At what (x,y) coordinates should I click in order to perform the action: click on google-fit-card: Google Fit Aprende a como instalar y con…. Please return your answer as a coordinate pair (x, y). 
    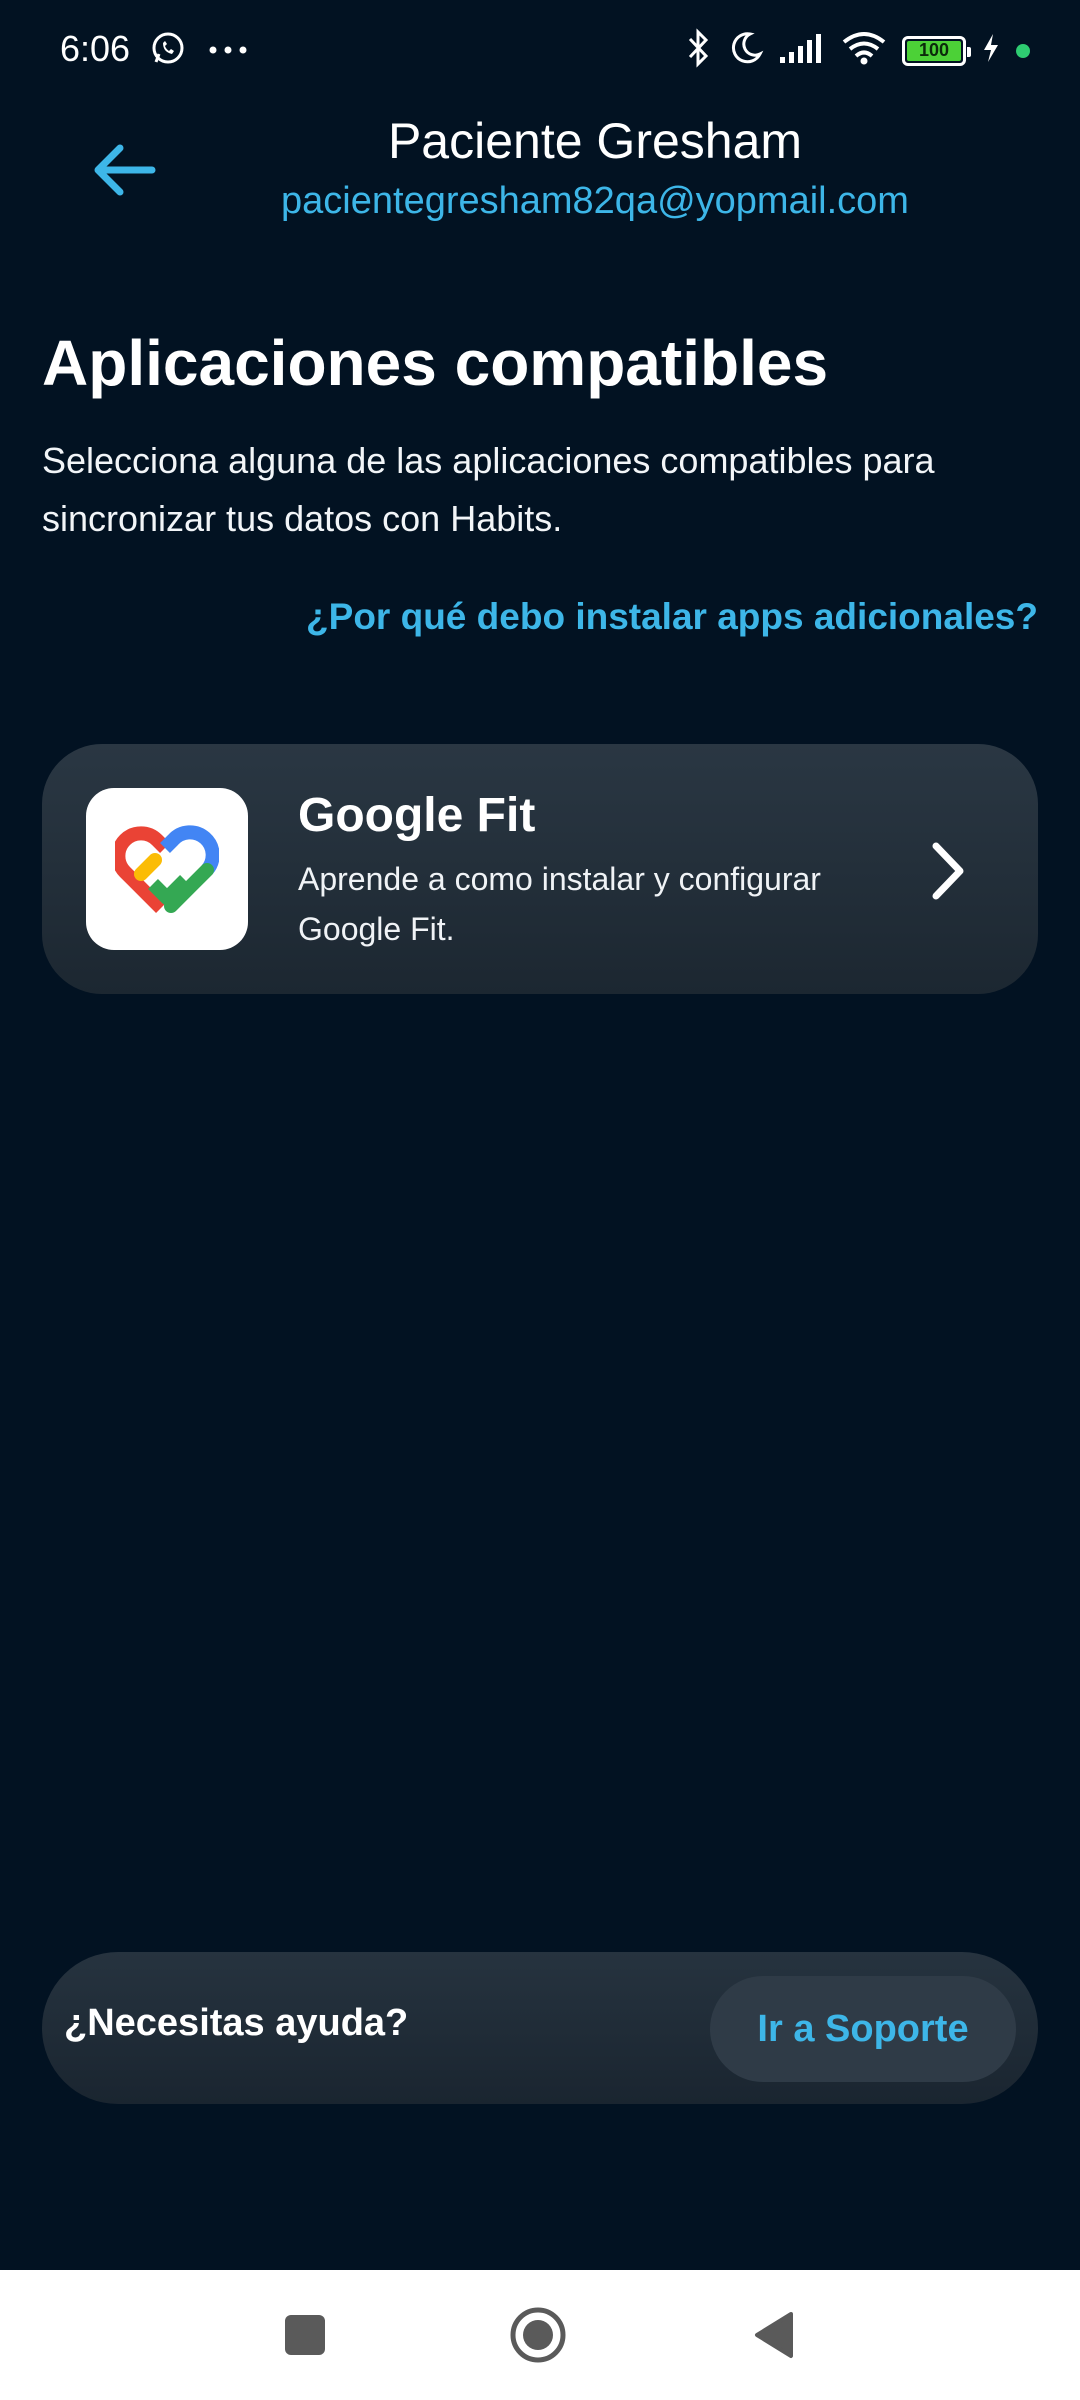
    Looking at the image, I should click on (540, 869).